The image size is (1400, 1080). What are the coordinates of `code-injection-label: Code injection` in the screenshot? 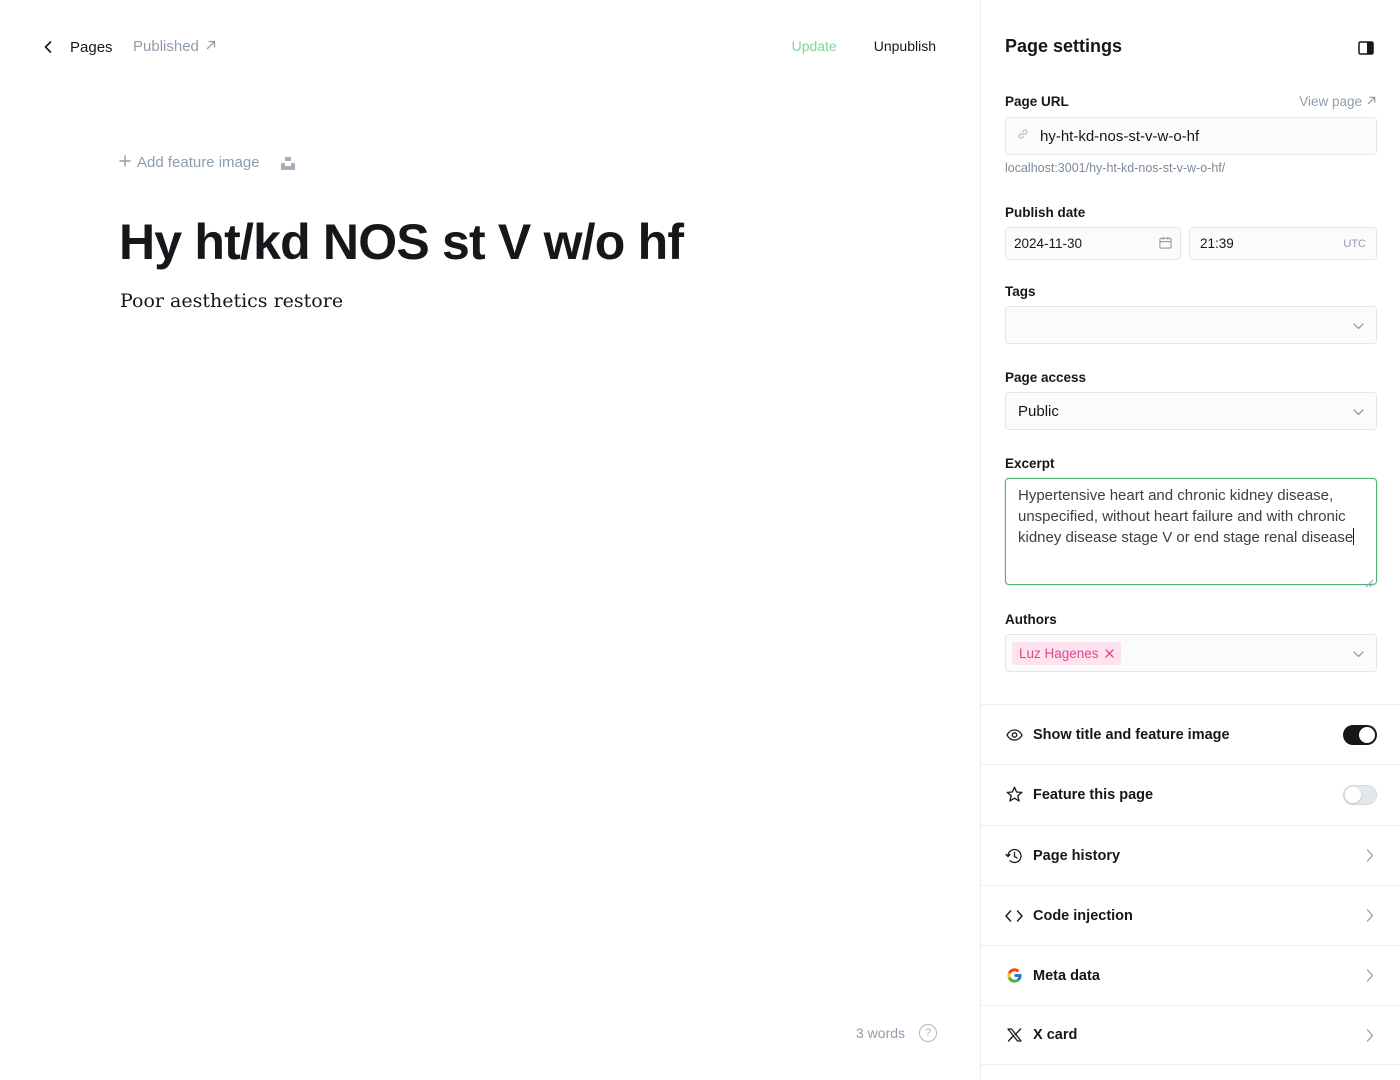 It's located at (1083, 915).